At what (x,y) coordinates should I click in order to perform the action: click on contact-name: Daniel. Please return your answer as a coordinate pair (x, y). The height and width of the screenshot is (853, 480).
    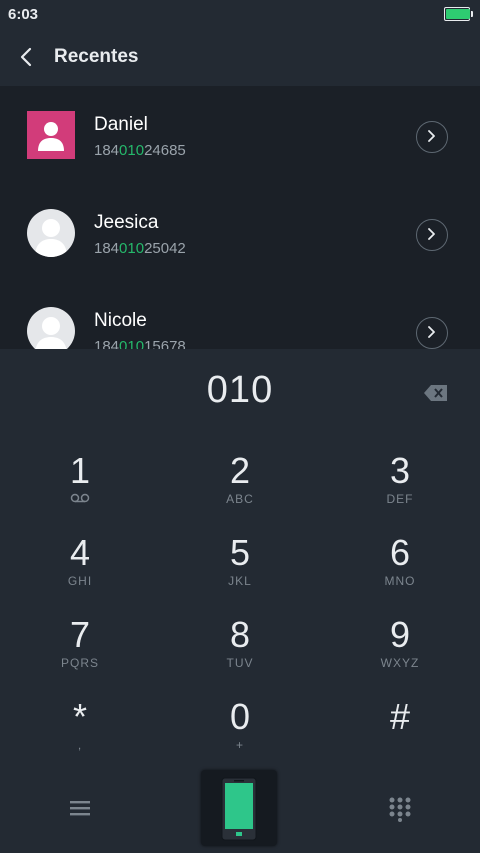
    Looking at the image, I should click on (121, 124).